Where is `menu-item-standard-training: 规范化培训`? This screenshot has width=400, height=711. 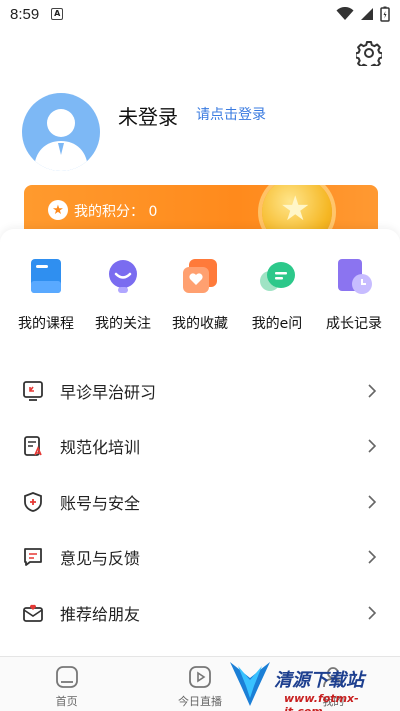 menu-item-standard-training: 规范化培训 is located at coordinates (200, 447).